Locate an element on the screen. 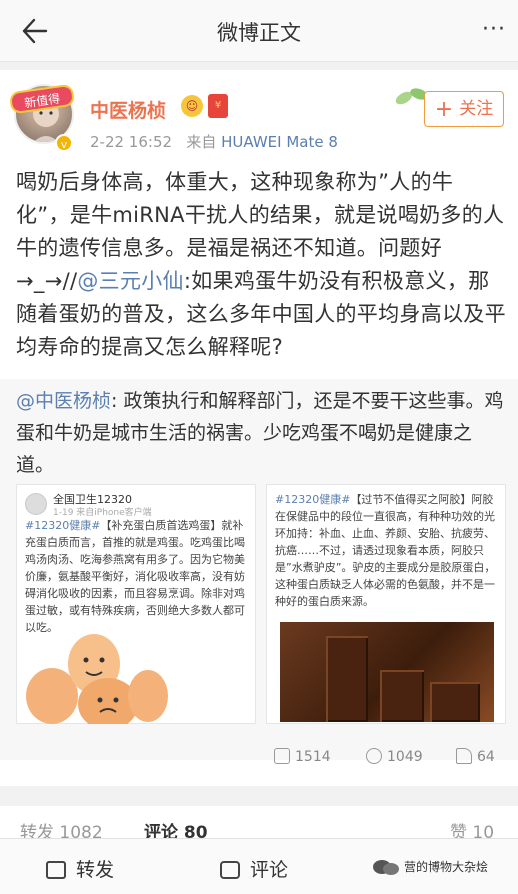 The width and height of the screenshot is (518, 894). emoji-face-icon: ☺ is located at coordinates (192, 106).